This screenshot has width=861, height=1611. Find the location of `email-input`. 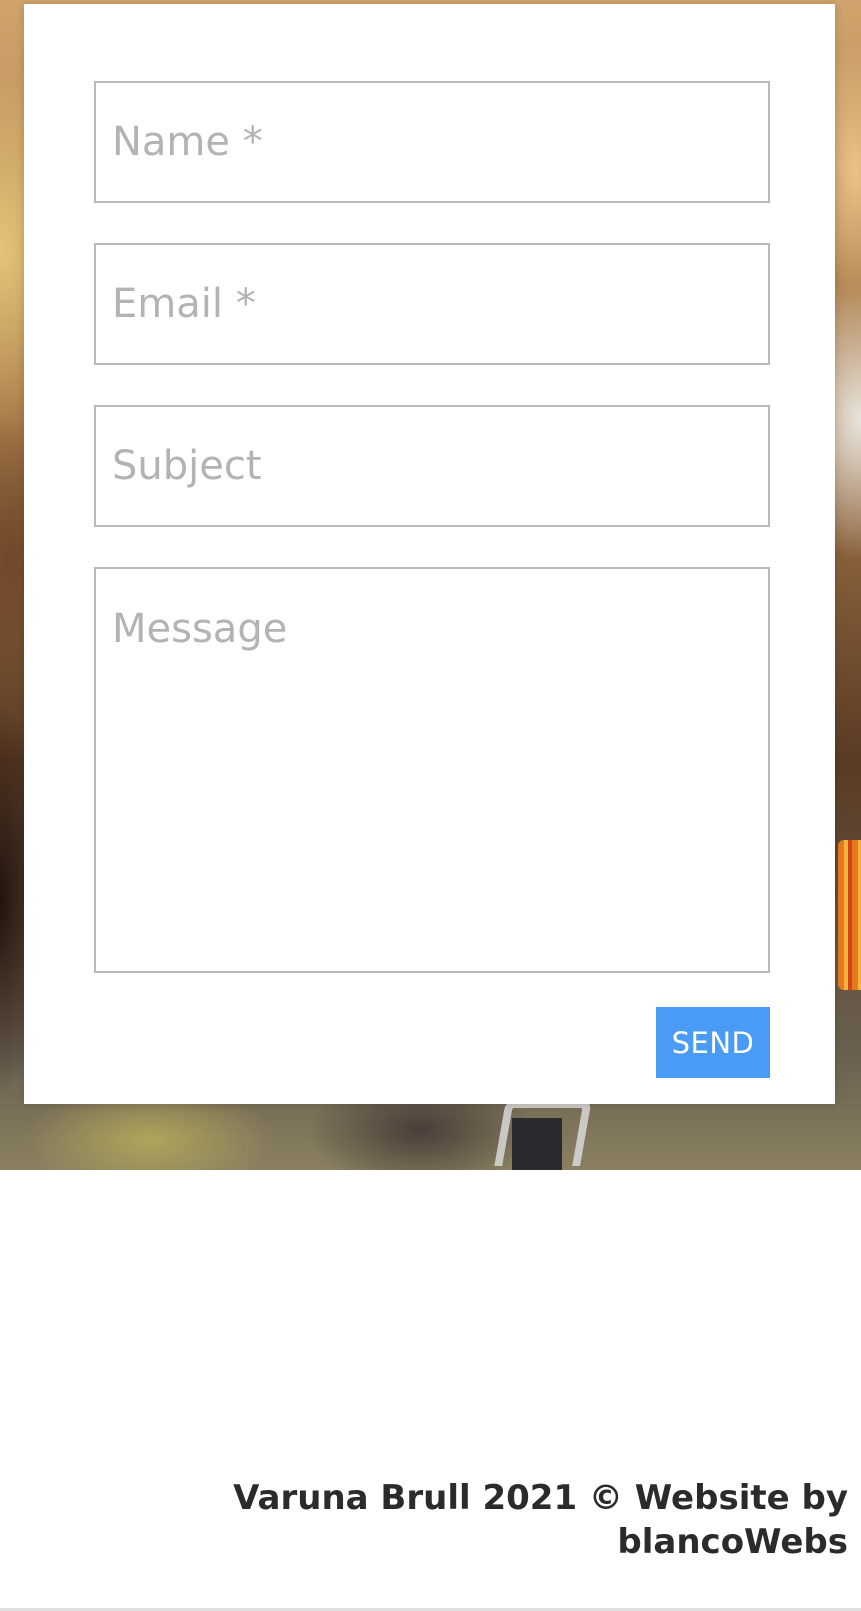

email-input is located at coordinates (432, 304).